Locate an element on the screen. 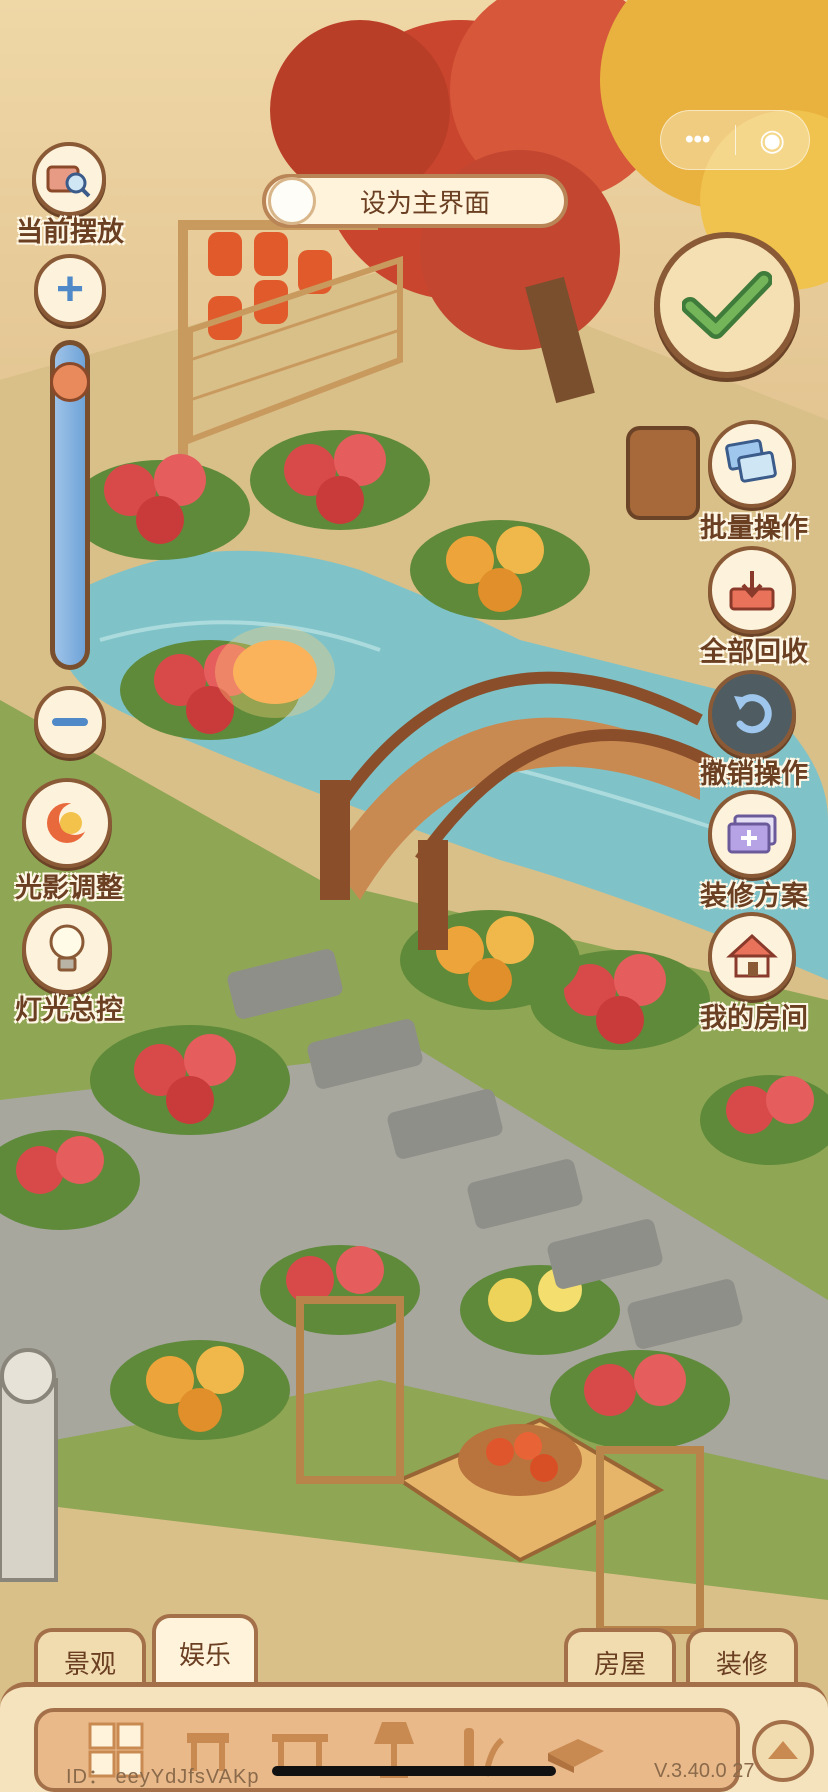  expand-panel-button is located at coordinates (783, 1751).